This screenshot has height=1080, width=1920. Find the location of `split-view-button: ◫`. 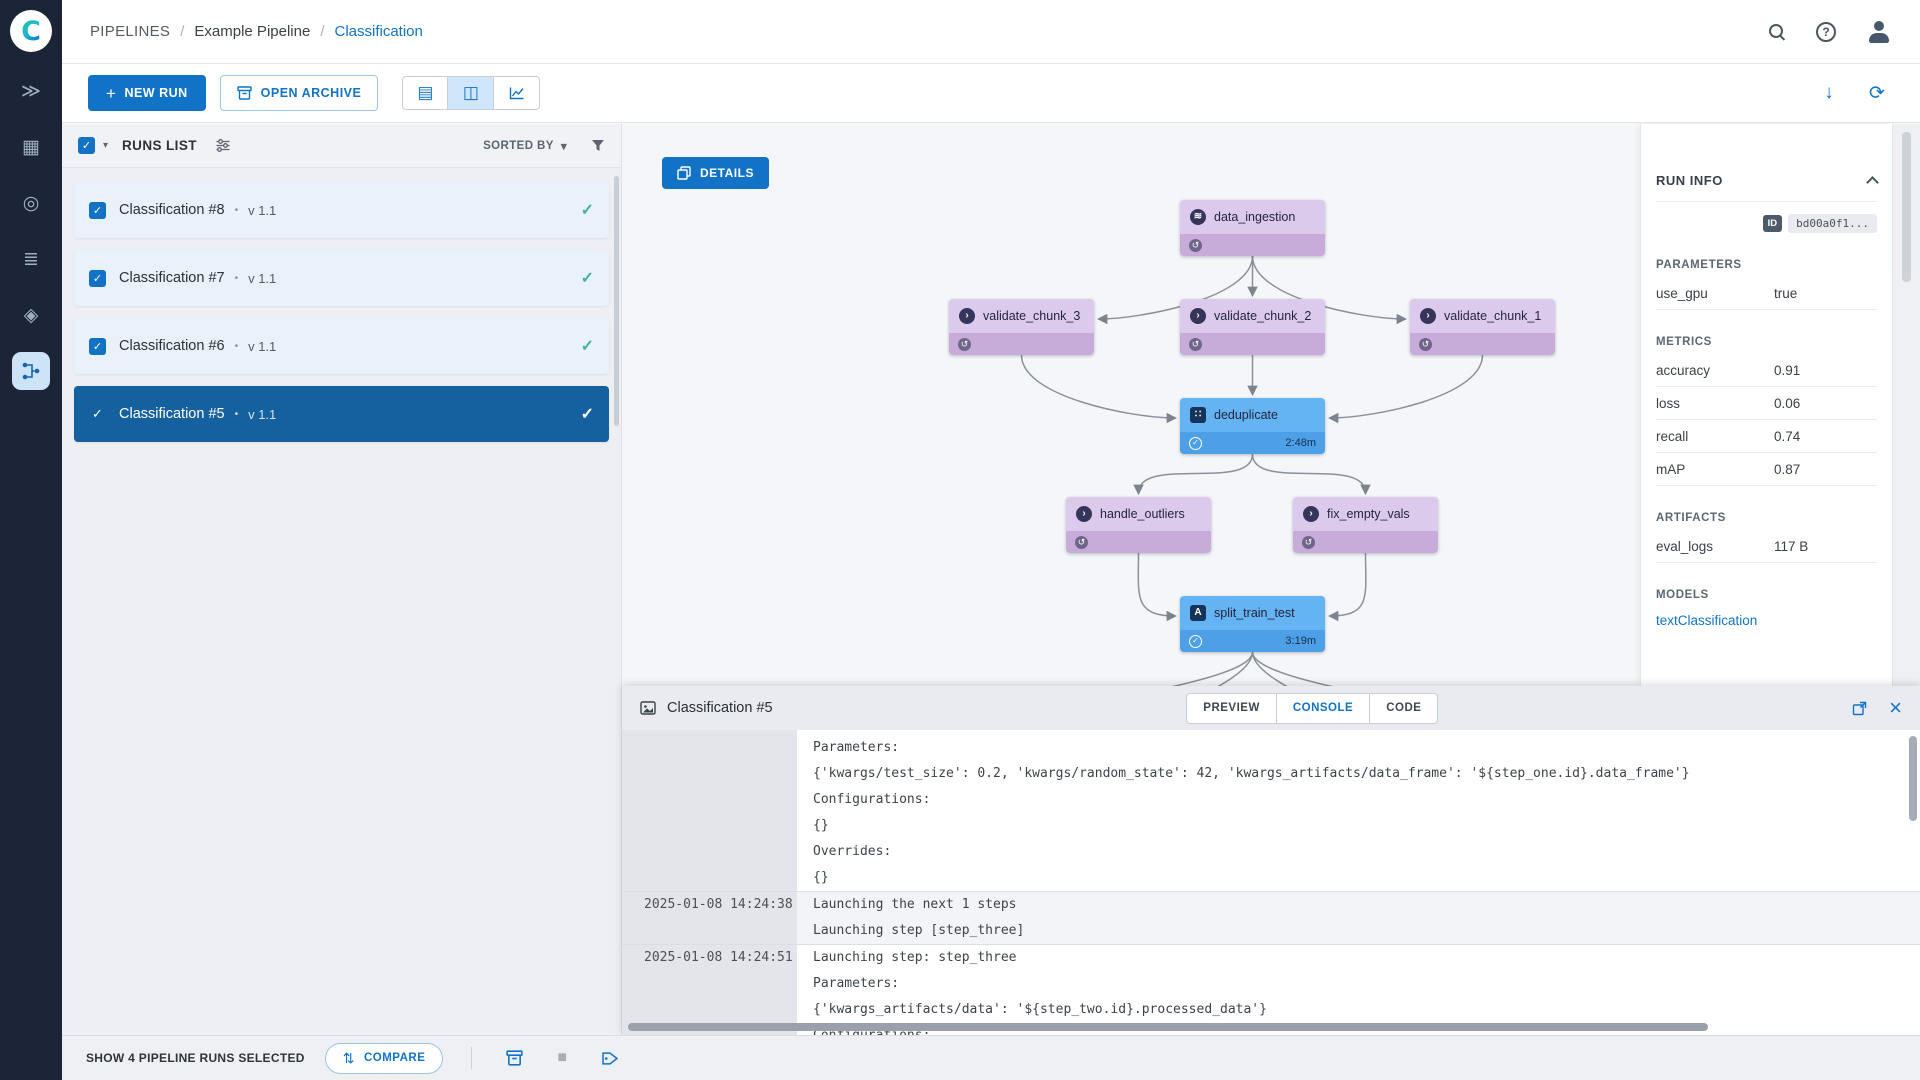

split-view-button: ◫ is located at coordinates (471, 93).